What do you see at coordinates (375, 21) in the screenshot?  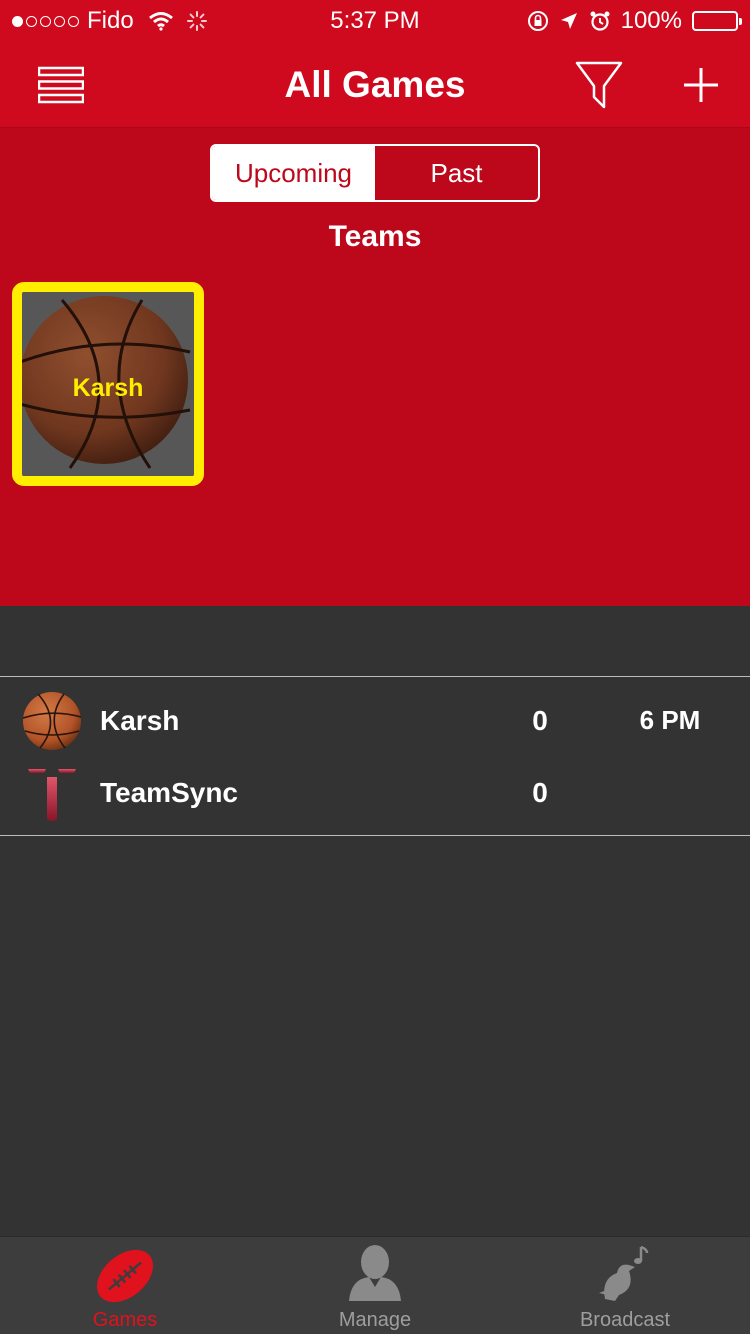 I see `status-bar: Fido 5:37 PM 100%` at bounding box center [375, 21].